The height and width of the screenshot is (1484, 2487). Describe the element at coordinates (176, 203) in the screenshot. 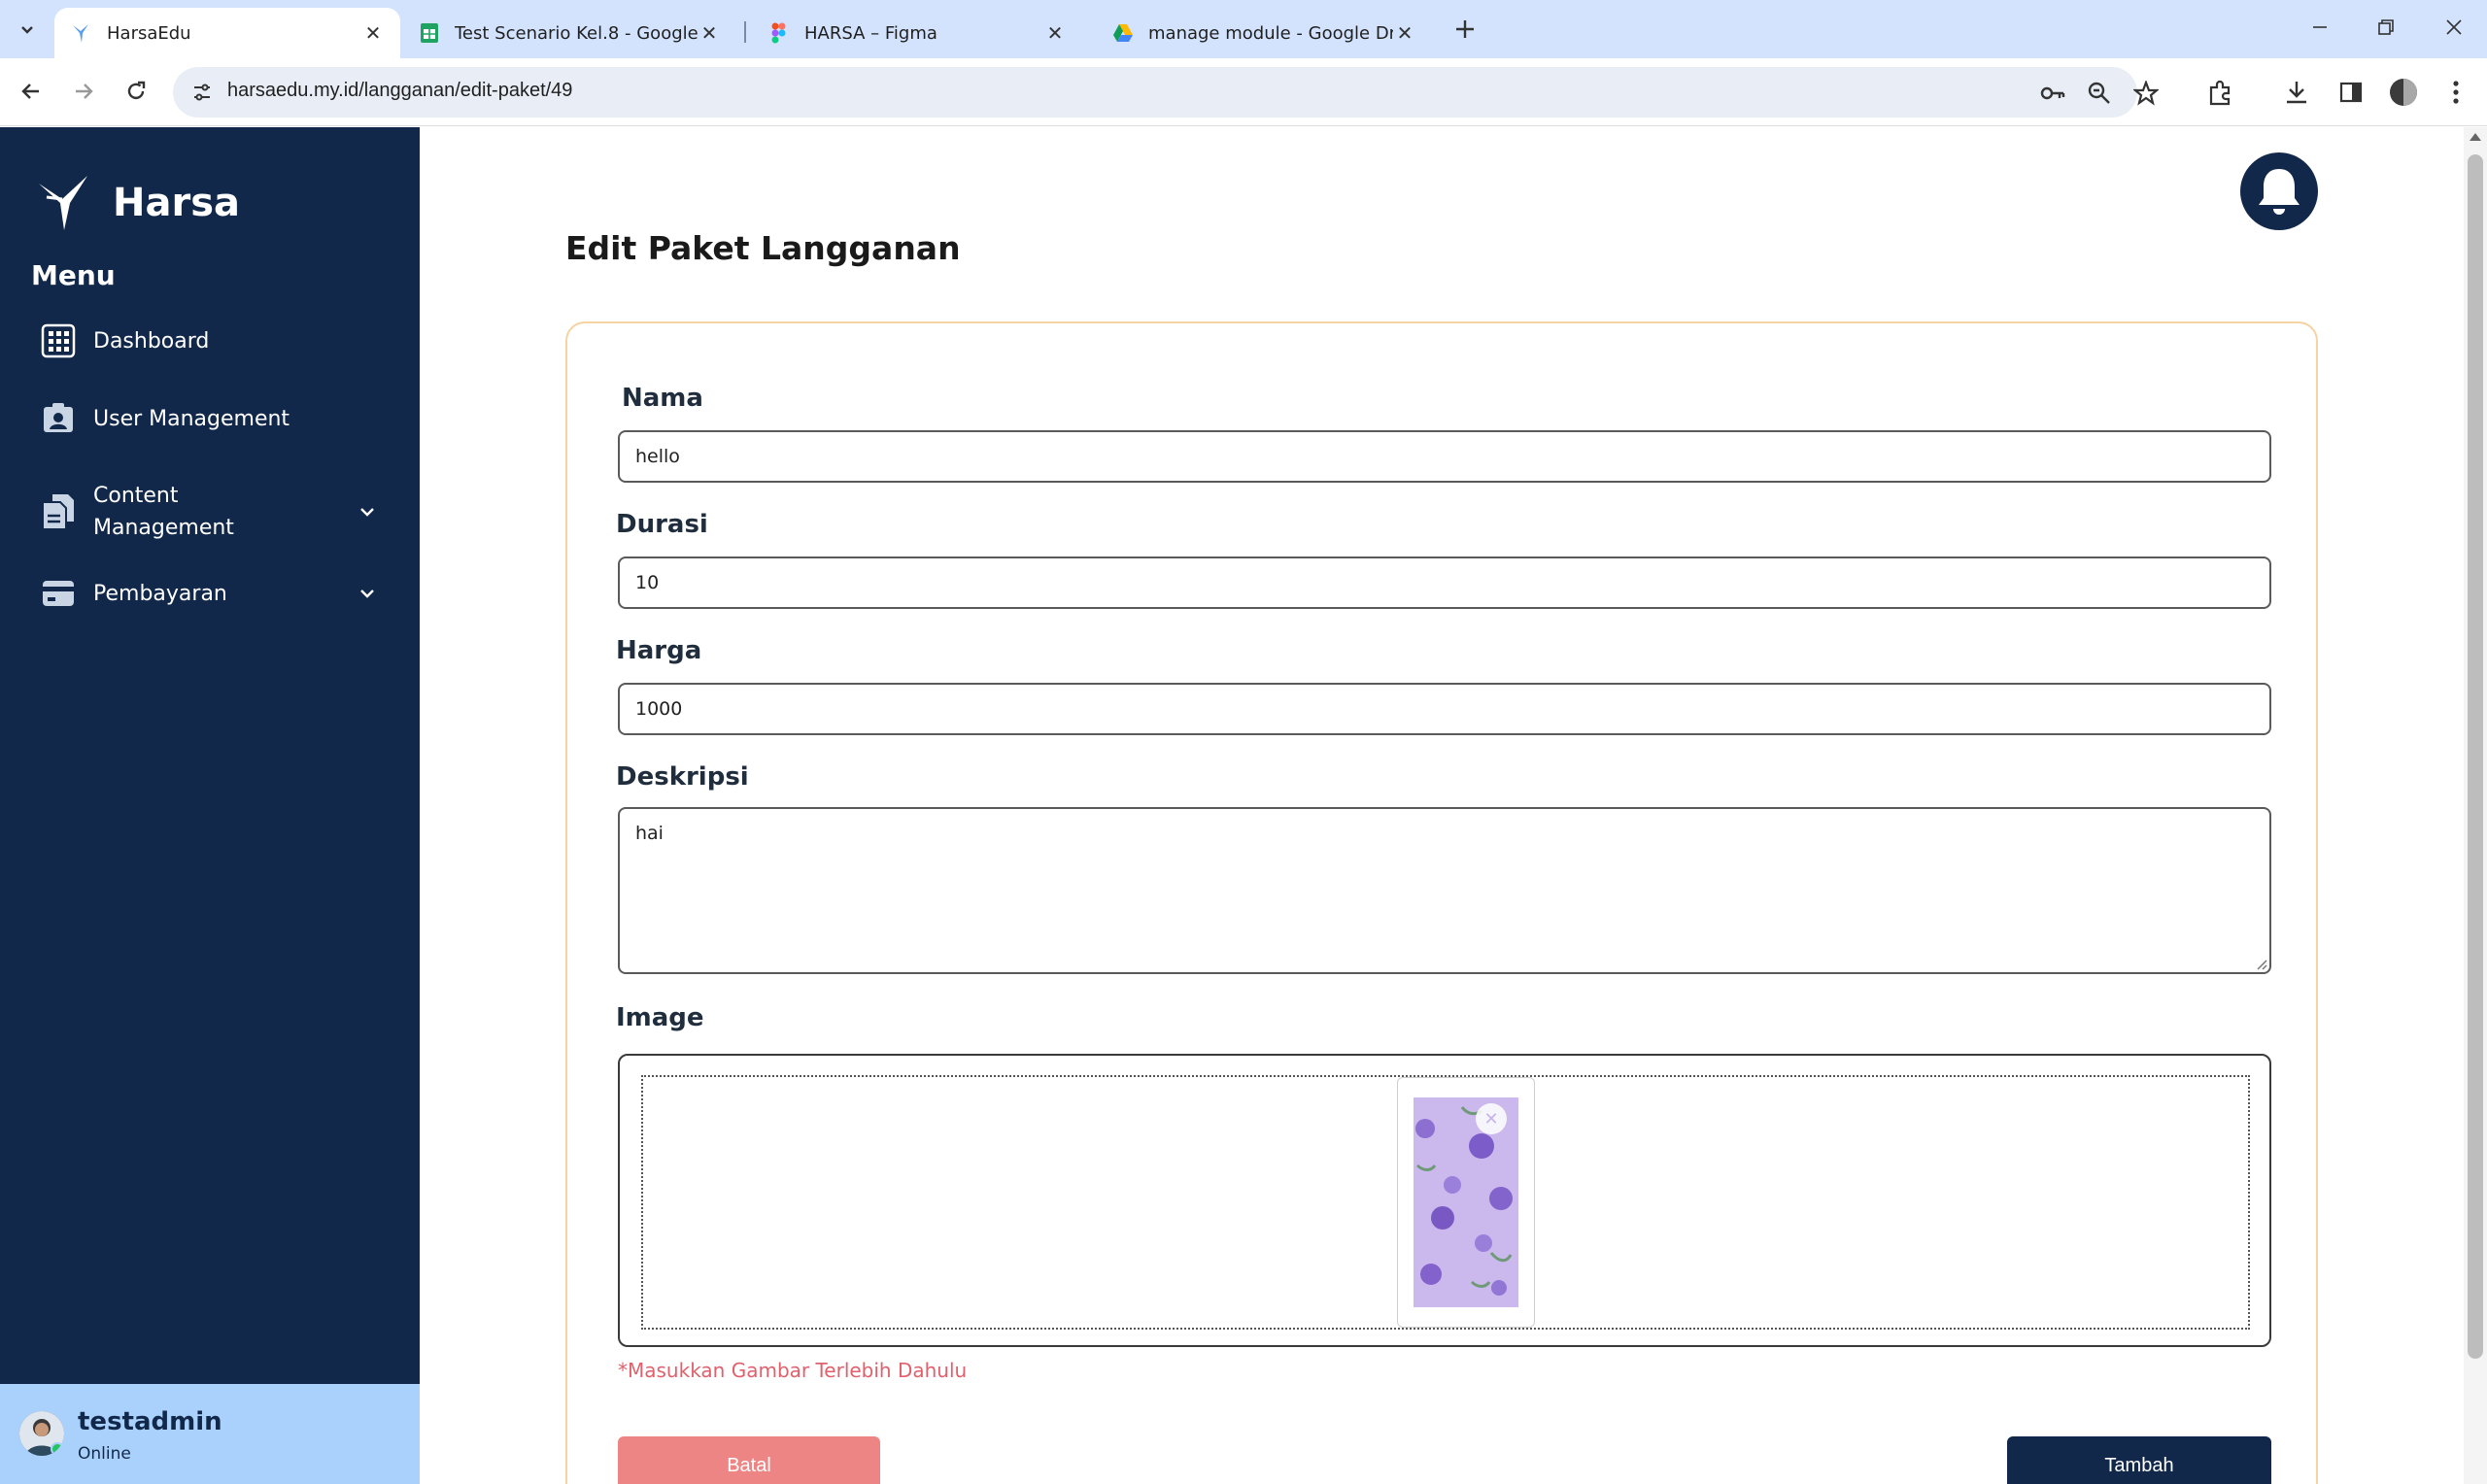

I see `brand-name: Harsa` at that location.